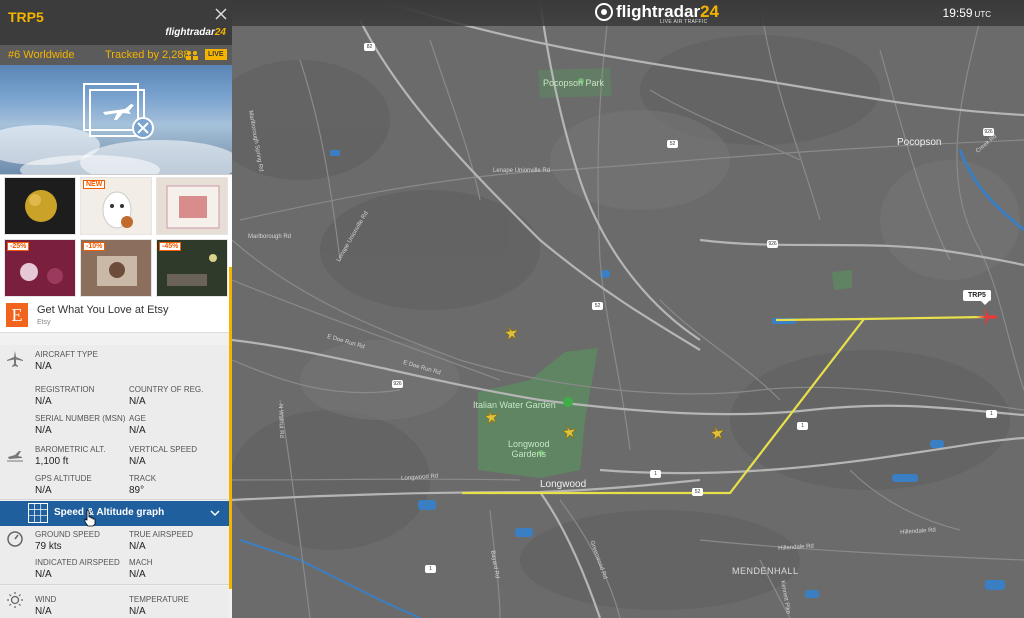 The height and width of the screenshot is (618, 1024). I want to click on ad-thumbnail: NEW, so click(116, 206).